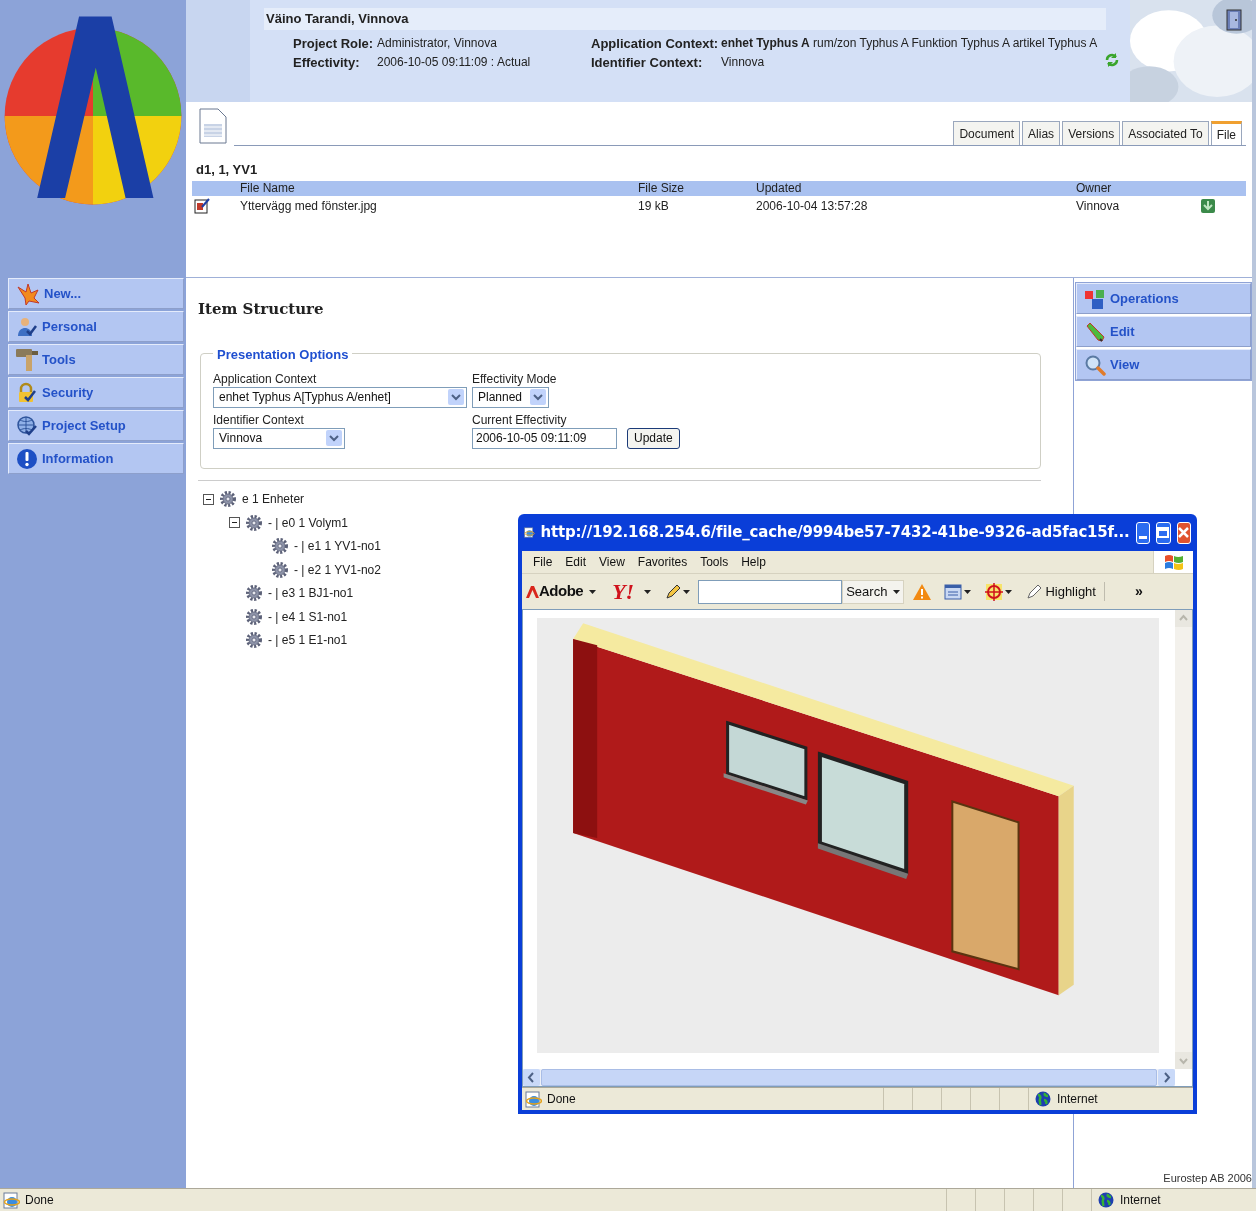 This screenshot has width=1256, height=1211. What do you see at coordinates (909, 43) in the screenshot?
I see `field-value: enhet Typhus A rum/zon Typhus A Funktion Typhus A artikel Typhus A` at bounding box center [909, 43].